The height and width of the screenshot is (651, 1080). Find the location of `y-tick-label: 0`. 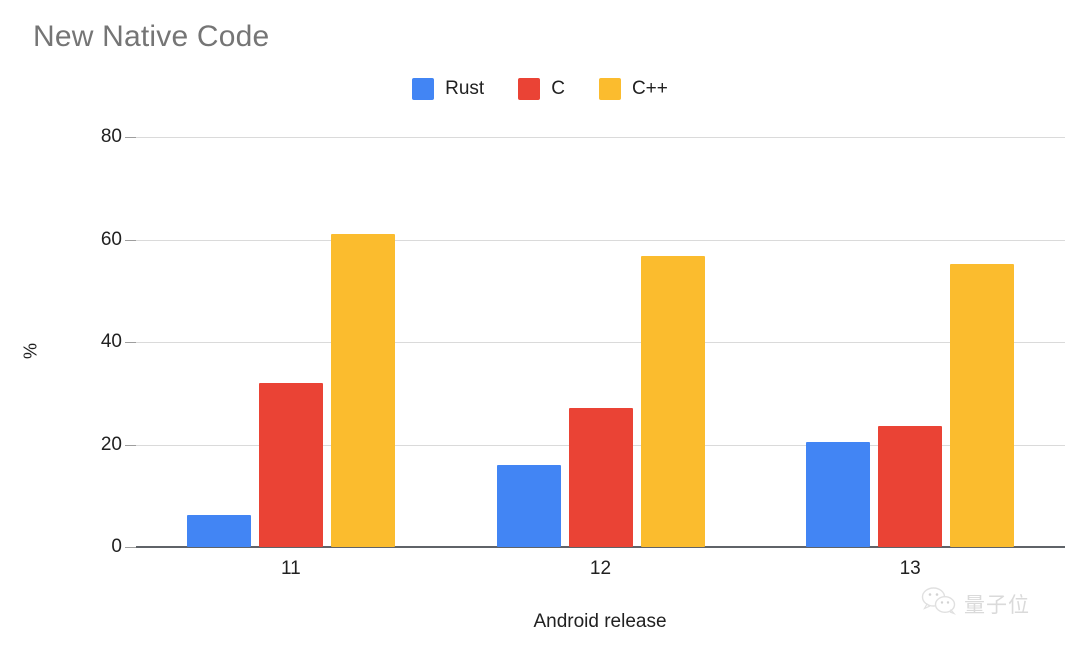

y-tick-label: 0 is located at coordinates (116, 546).